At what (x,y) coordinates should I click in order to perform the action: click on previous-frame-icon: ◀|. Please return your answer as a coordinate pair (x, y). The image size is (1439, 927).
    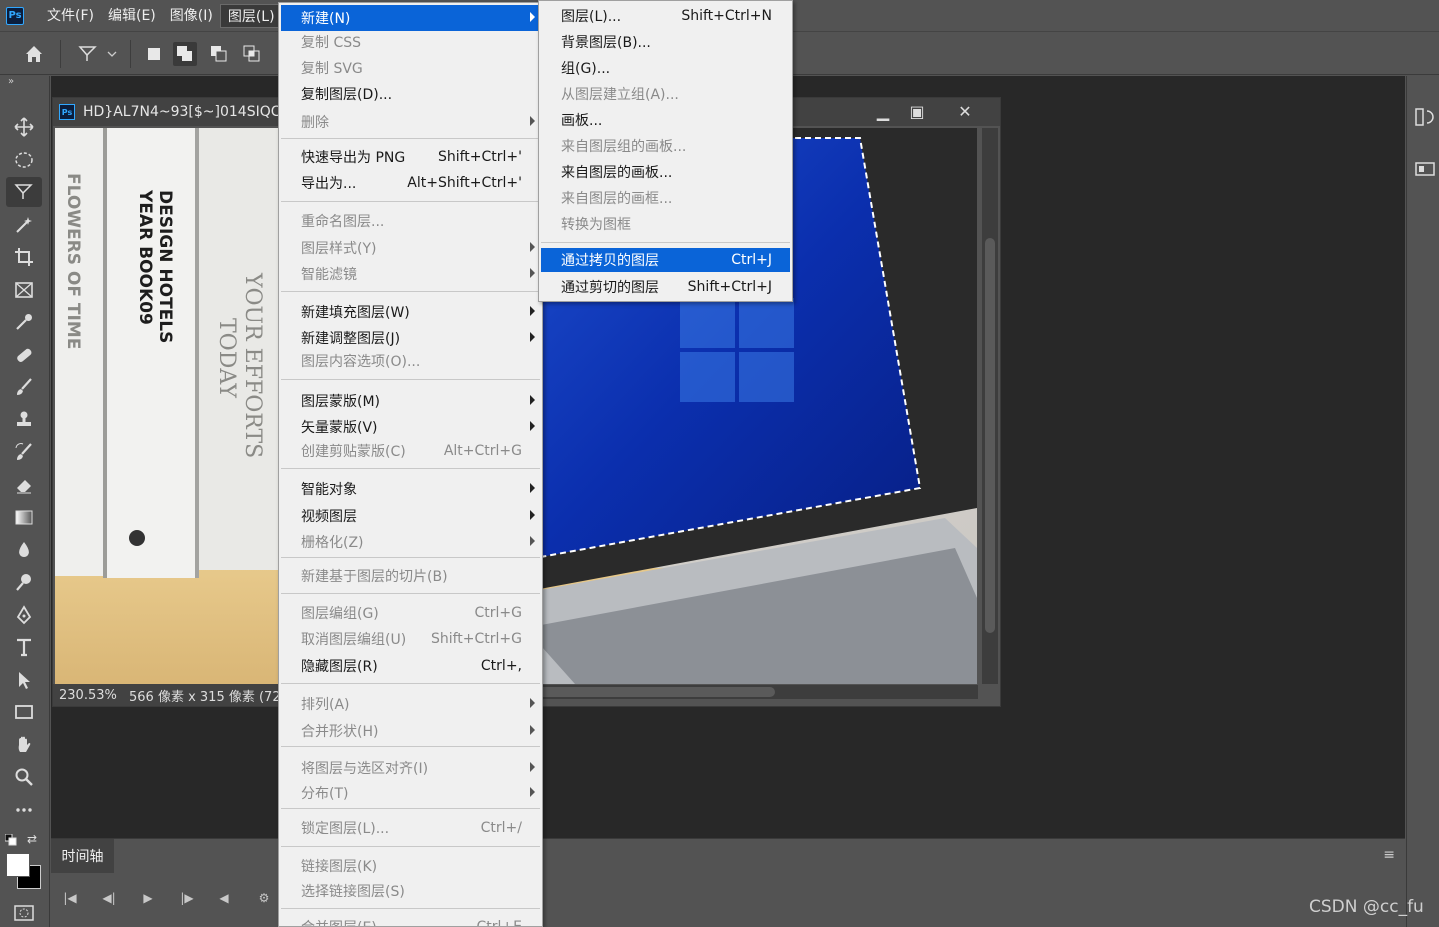
    Looking at the image, I should click on (109, 898).